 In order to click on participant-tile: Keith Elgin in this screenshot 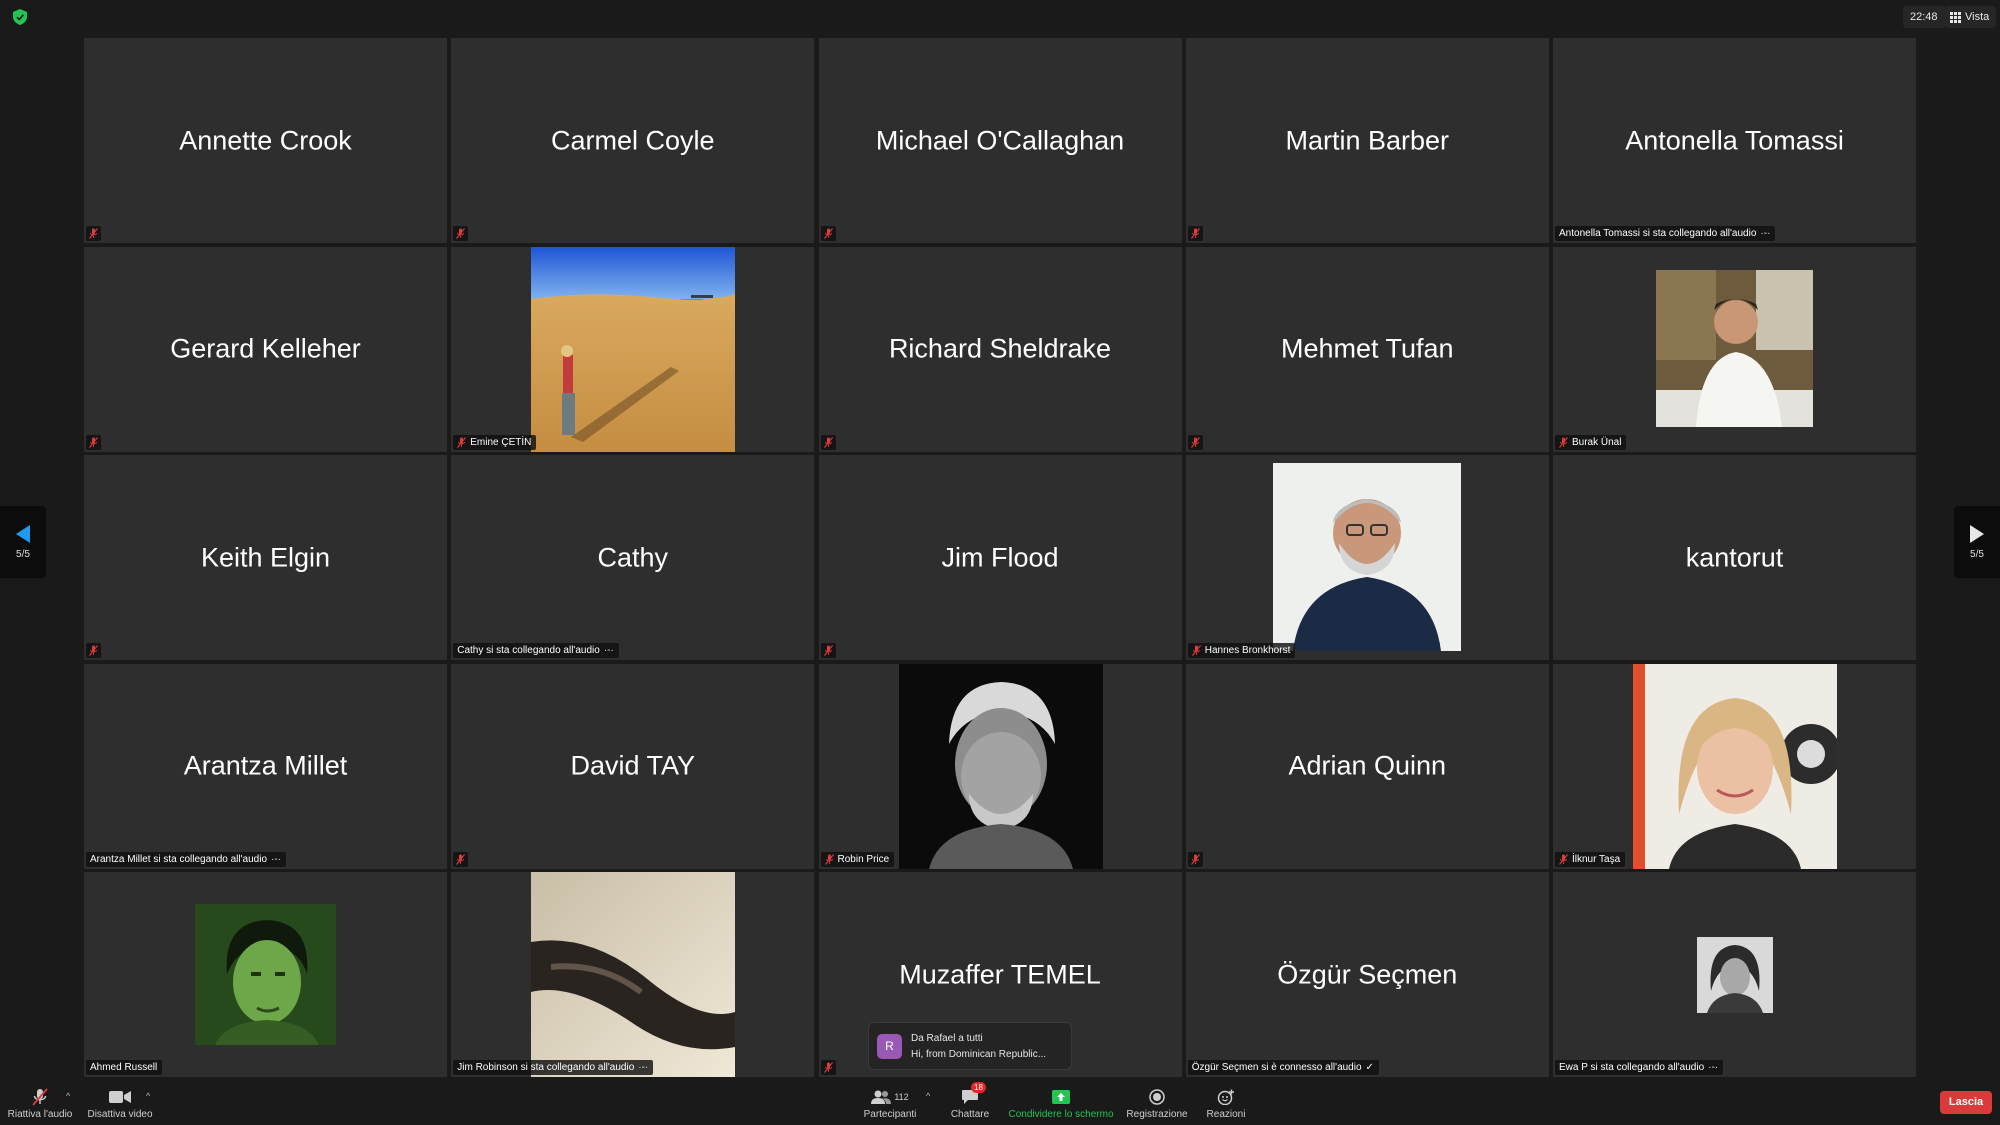, I will do `click(265, 557)`.